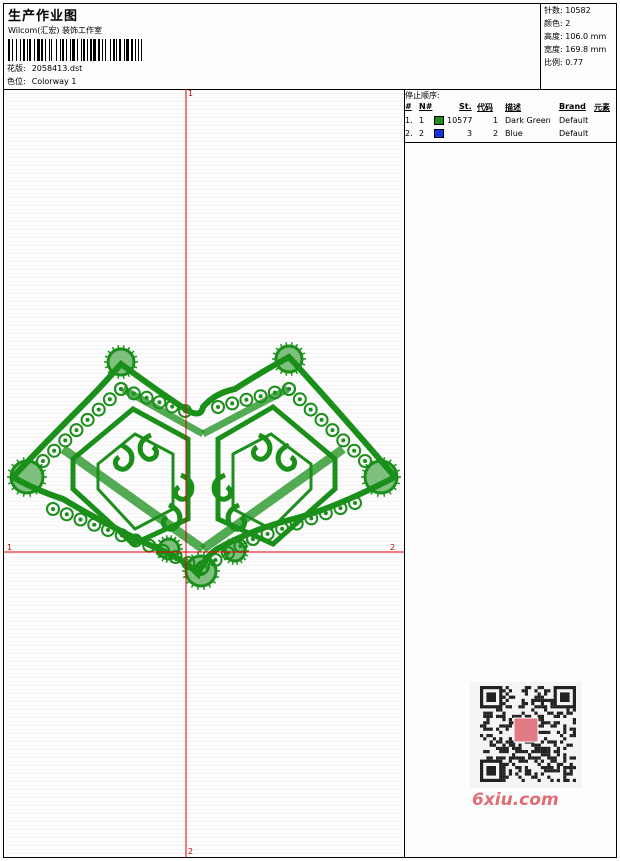 The width and height of the screenshot is (620, 861). I want to click on barcode, so click(75, 50).